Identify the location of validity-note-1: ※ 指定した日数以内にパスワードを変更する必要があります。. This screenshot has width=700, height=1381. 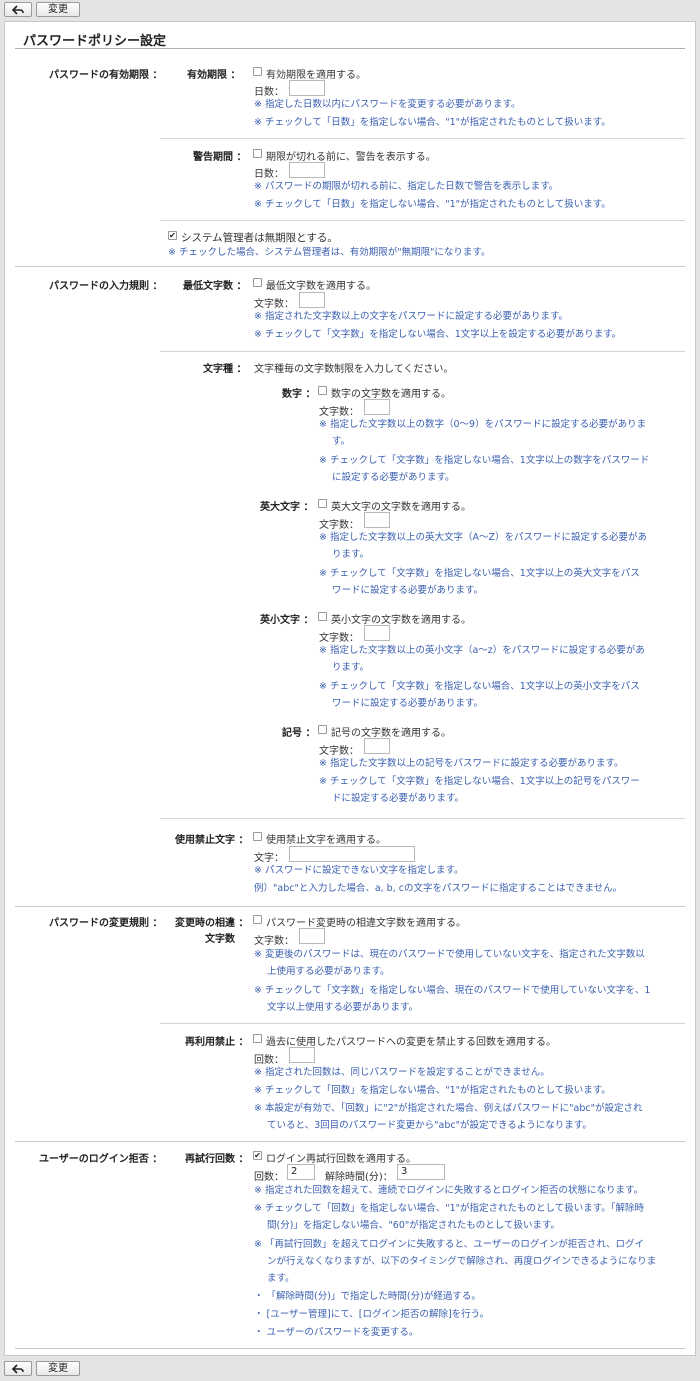
(387, 104).